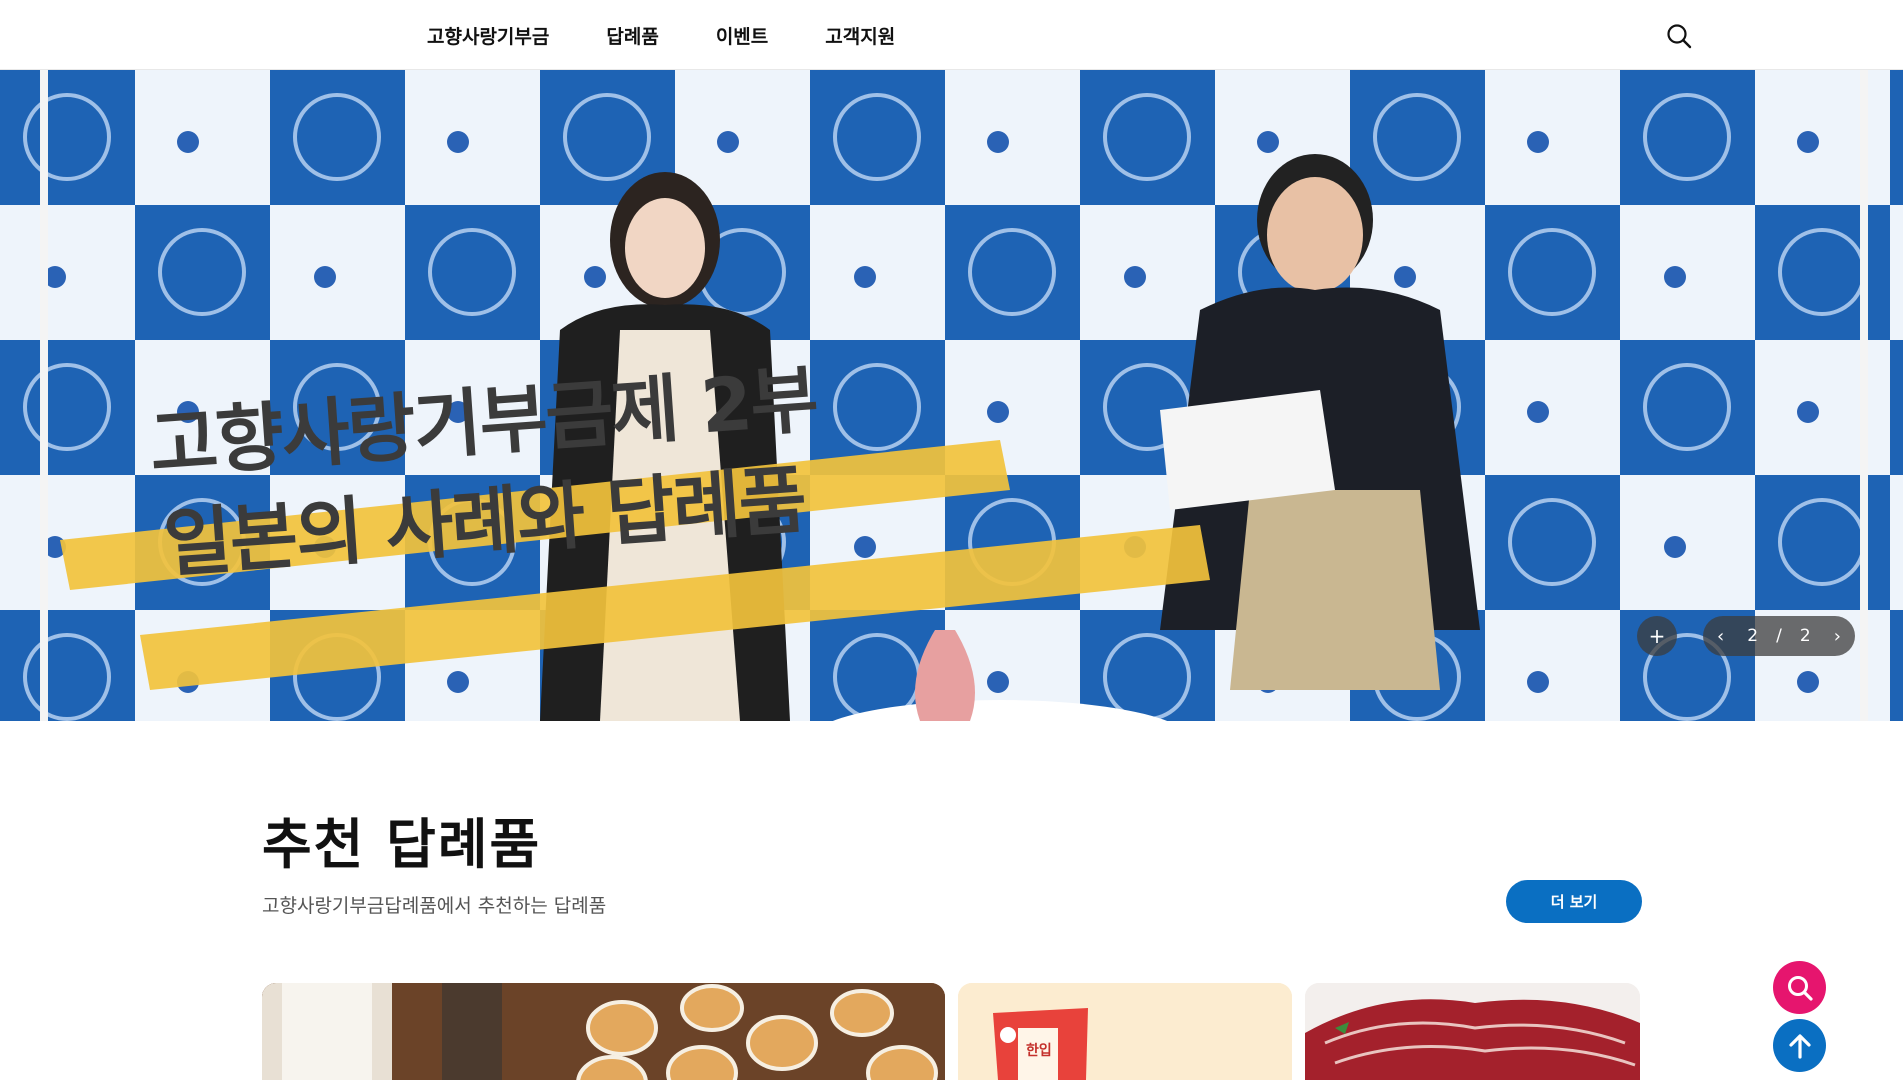  I want to click on hero-slide-edge-right, so click(1864, 395).